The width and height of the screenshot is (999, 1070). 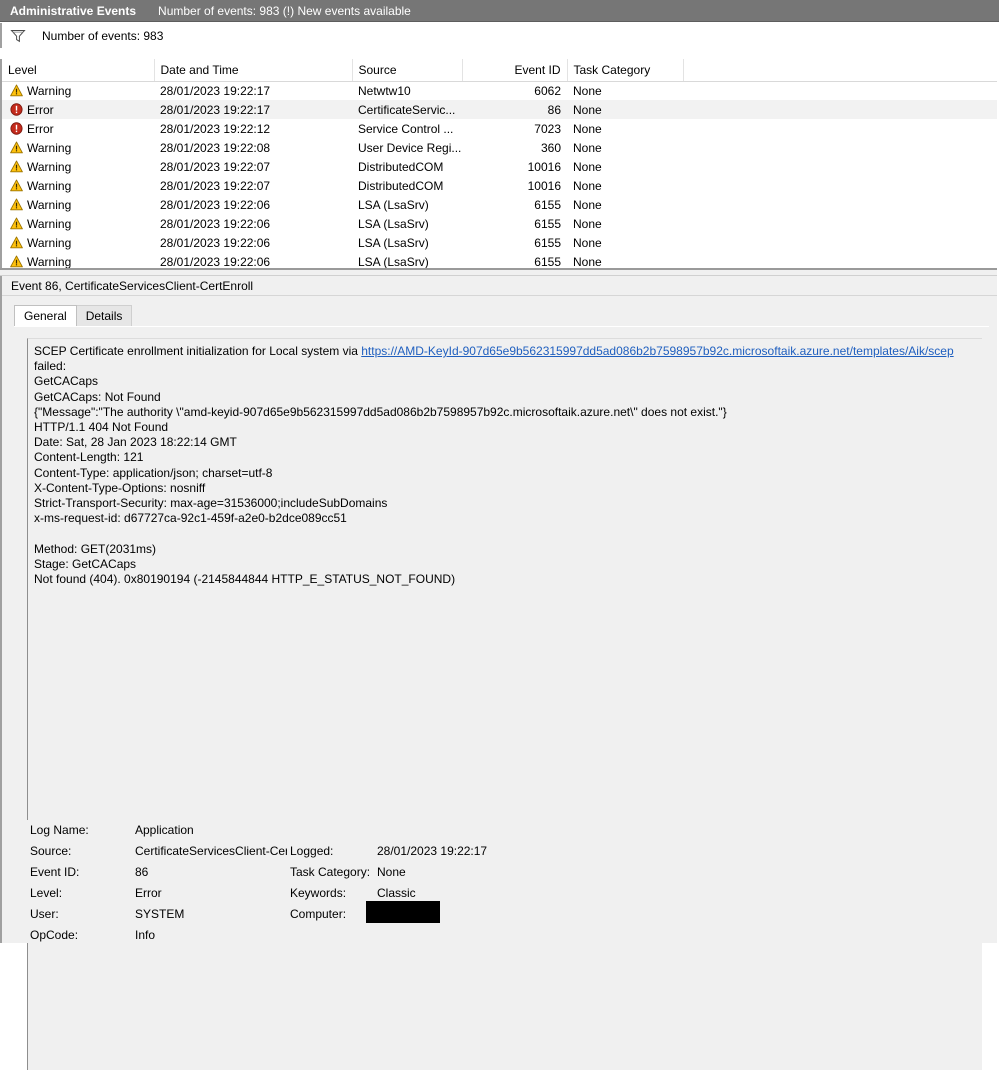 What do you see at coordinates (59, 830) in the screenshot?
I see `meta-label-log-name: Log Name:` at bounding box center [59, 830].